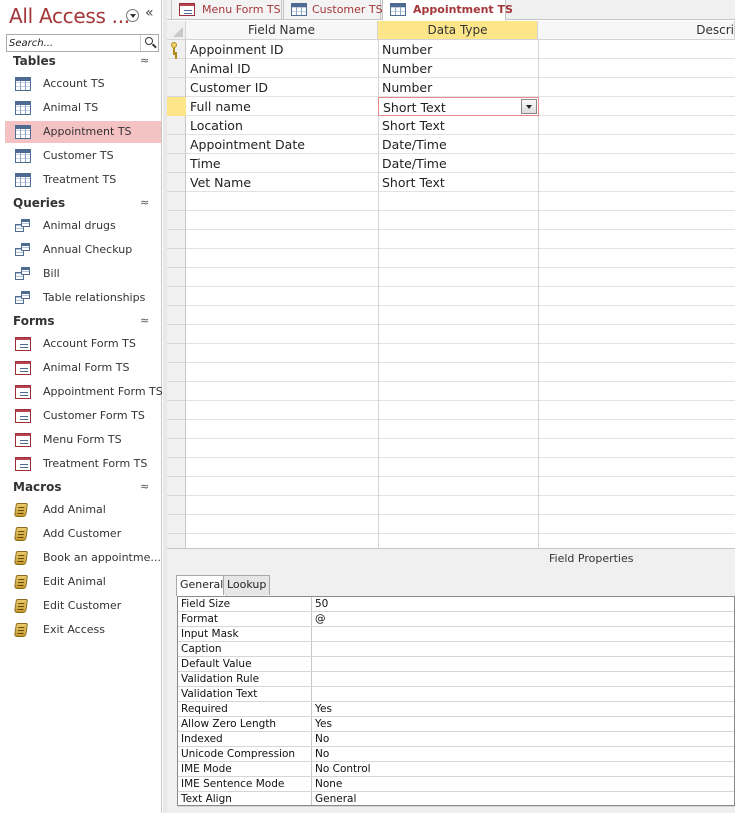 The height and width of the screenshot is (813, 735). What do you see at coordinates (282, 163) in the screenshot?
I see `field-name-cell: Time` at bounding box center [282, 163].